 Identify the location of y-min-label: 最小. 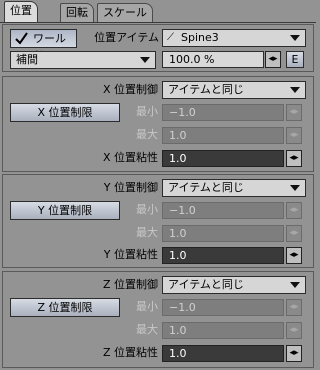
(147, 209).